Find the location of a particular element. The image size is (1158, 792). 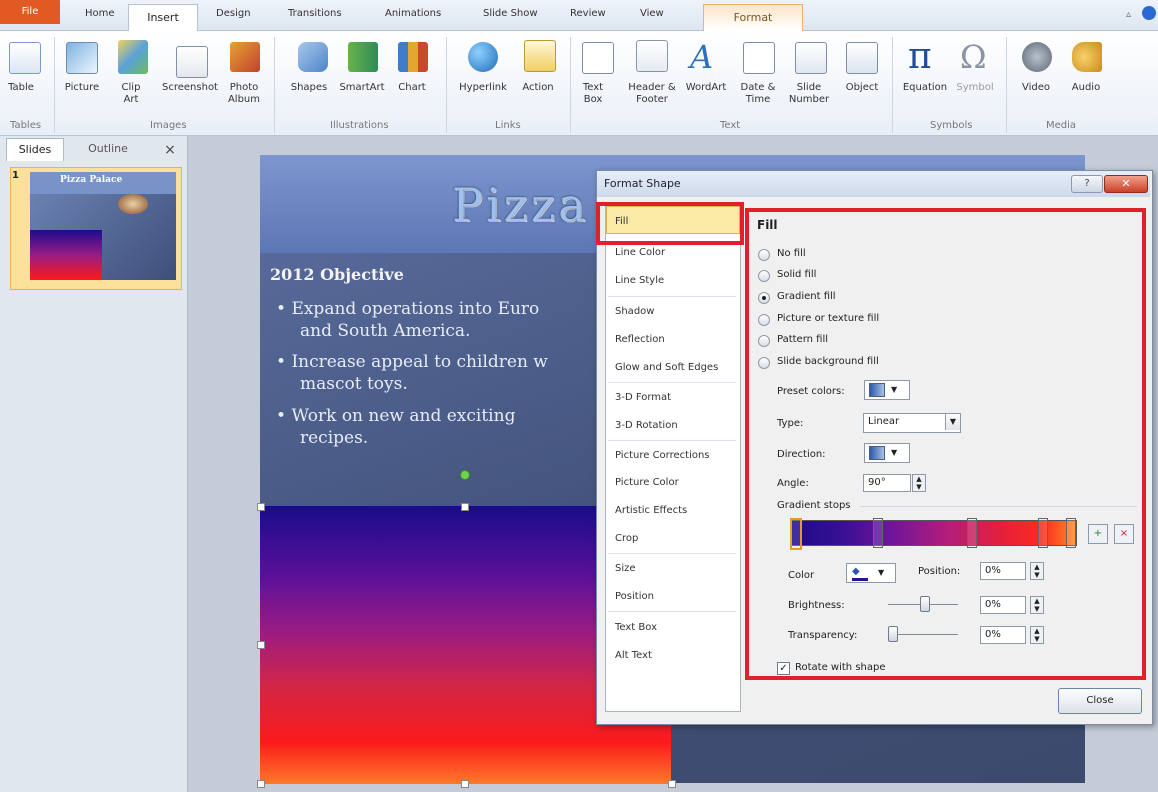

group-label-media: Media is located at coordinates (1061, 125).